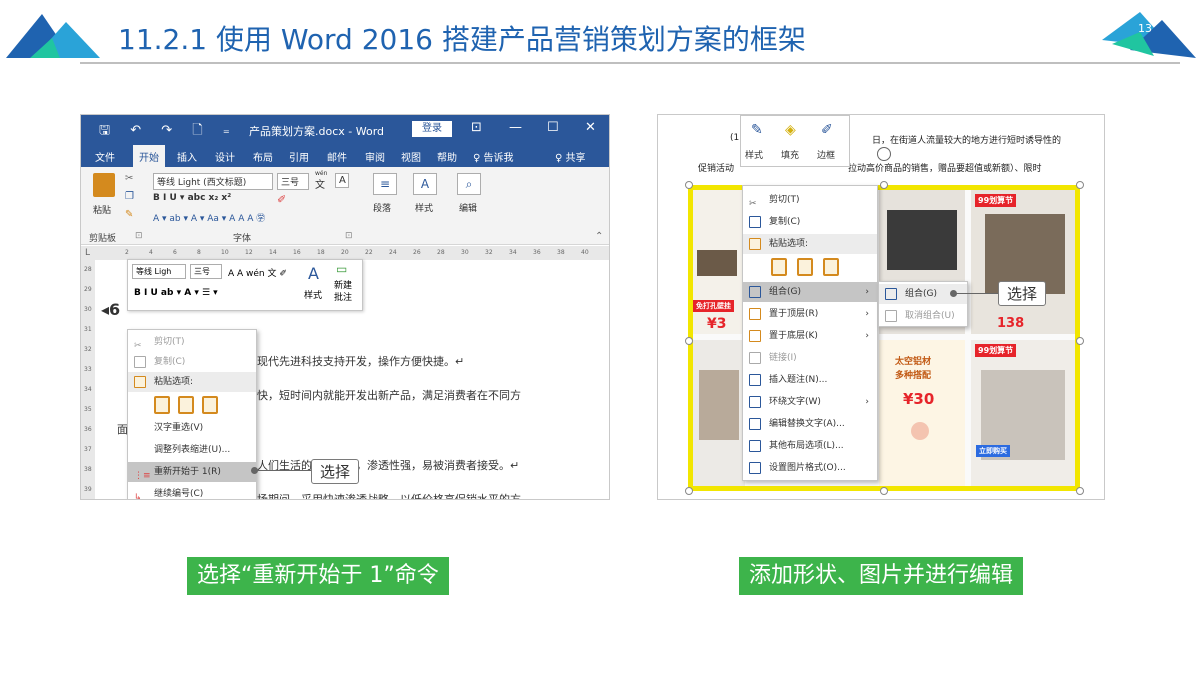 The image size is (1200, 680). I want to click on paste-text-only-icon, so click(210, 405).